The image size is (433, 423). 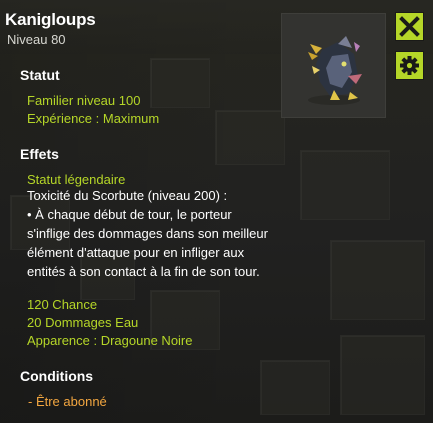 I want to click on statut-line-level: Familier niveau 100, so click(x=84, y=100).